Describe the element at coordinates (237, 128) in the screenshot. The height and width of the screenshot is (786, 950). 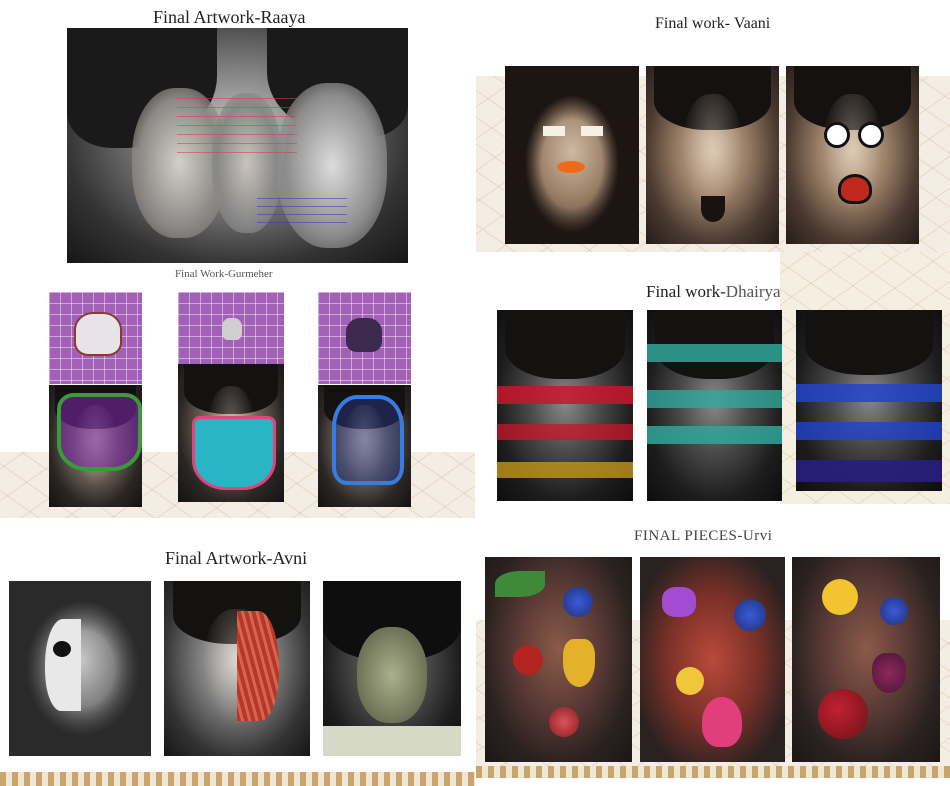
I see `red-lines` at that location.